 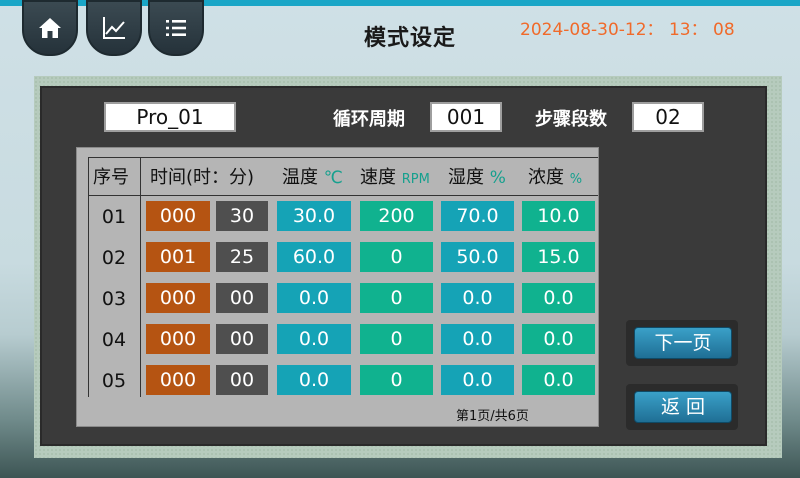 What do you see at coordinates (477, 257) in the screenshot?
I see `humidity-cell: 50.0` at bounding box center [477, 257].